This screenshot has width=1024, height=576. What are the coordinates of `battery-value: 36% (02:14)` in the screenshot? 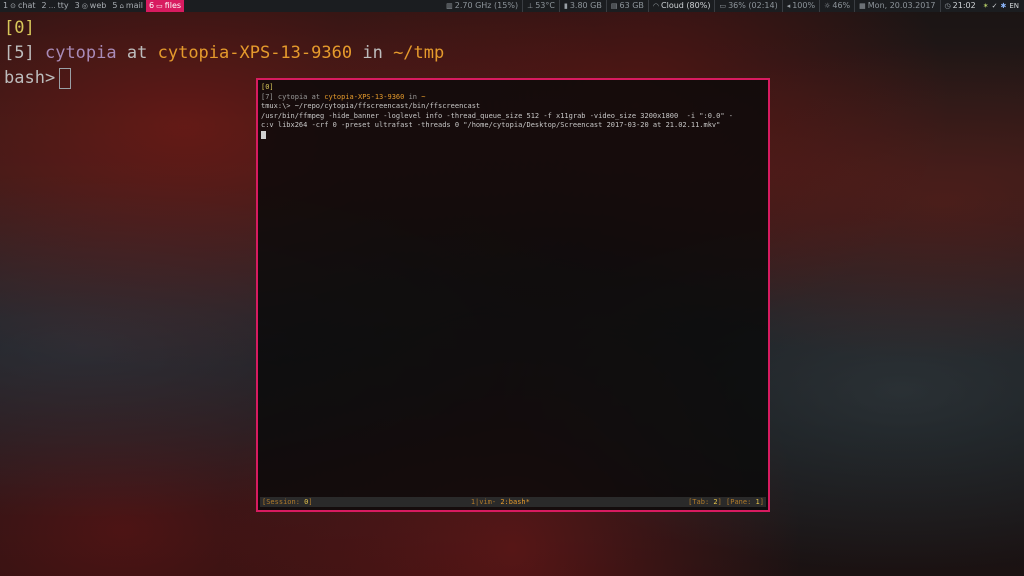 It's located at (753, 5).